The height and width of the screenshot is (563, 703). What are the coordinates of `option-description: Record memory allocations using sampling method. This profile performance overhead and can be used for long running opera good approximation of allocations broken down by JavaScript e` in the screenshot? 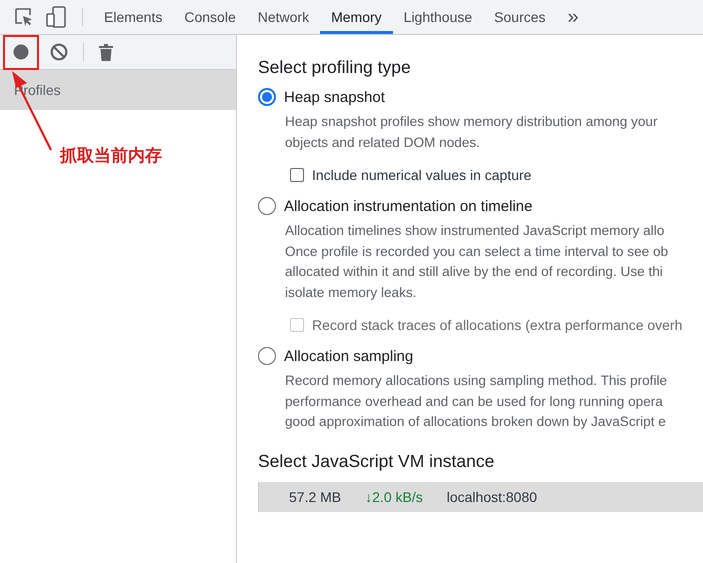 It's located at (476, 401).